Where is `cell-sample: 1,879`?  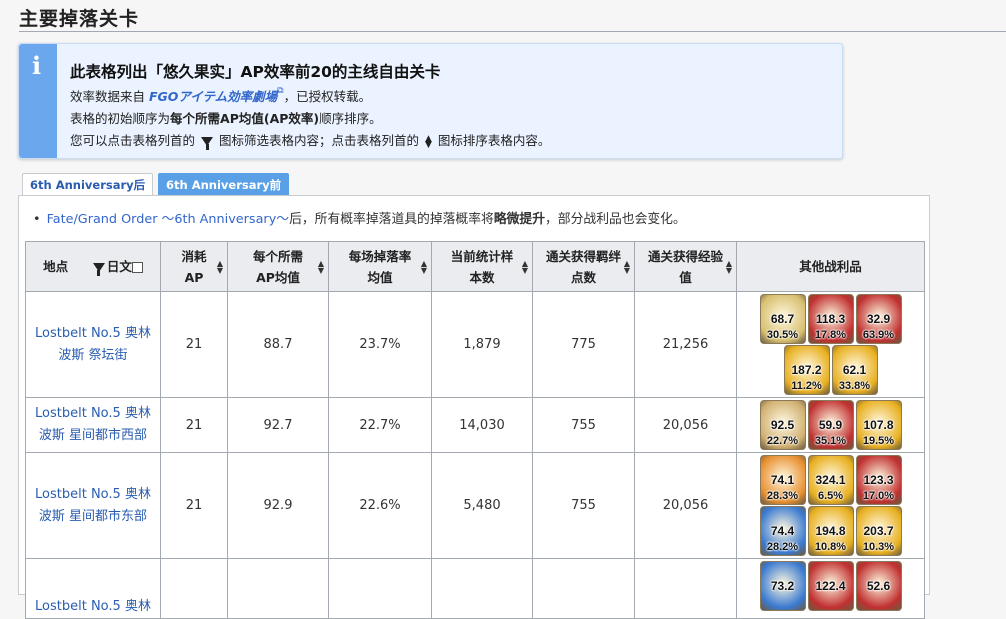 cell-sample: 1,879 is located at coordinates (482, 344).